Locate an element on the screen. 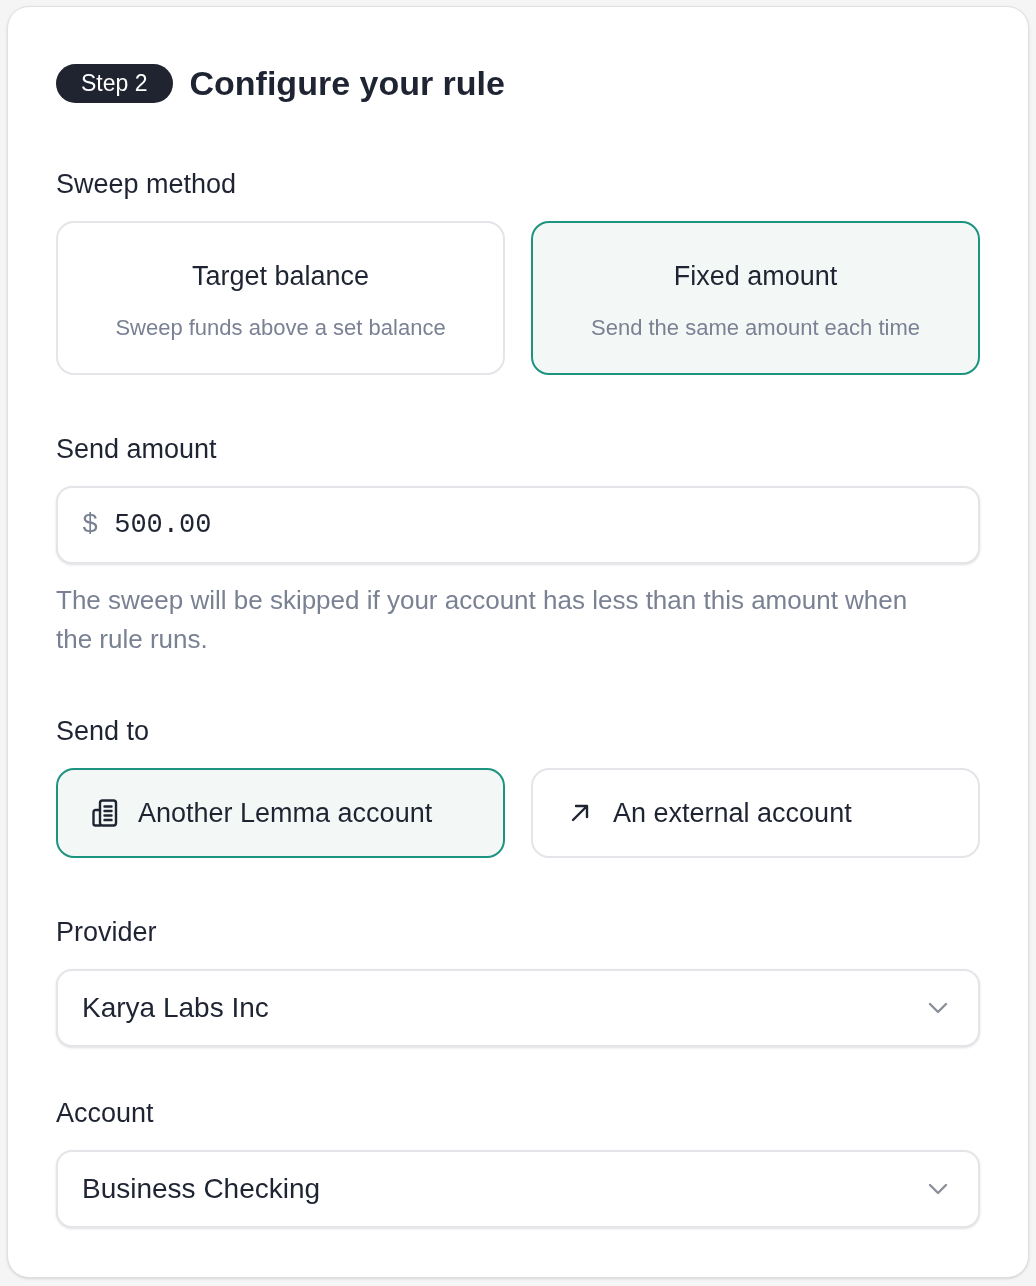 This screenshot has width=1036, height=1286. field-label: Sweep method is located at coordinates (147, 184).